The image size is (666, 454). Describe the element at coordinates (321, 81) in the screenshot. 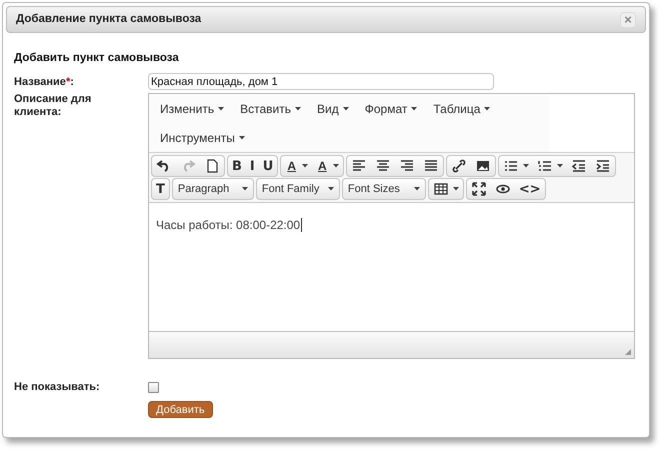

I see `name-input: Красная площадь, дом 1` at that location.